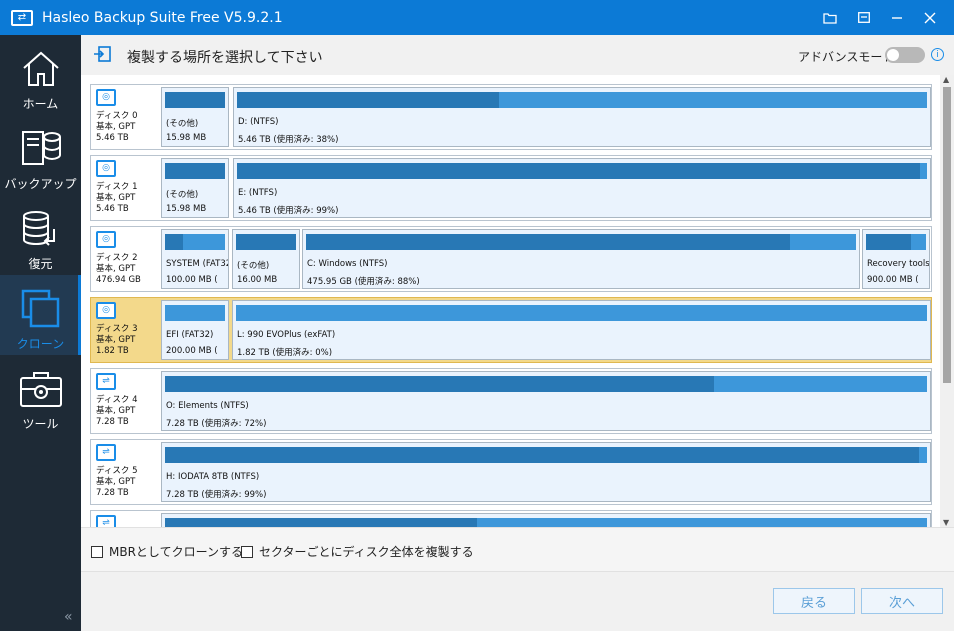 The width and height of the screenshot is (954, 631). Describe the element at coordinates (905, 55) in the screenshot. I see `advanced-mode-toggle` at that location.